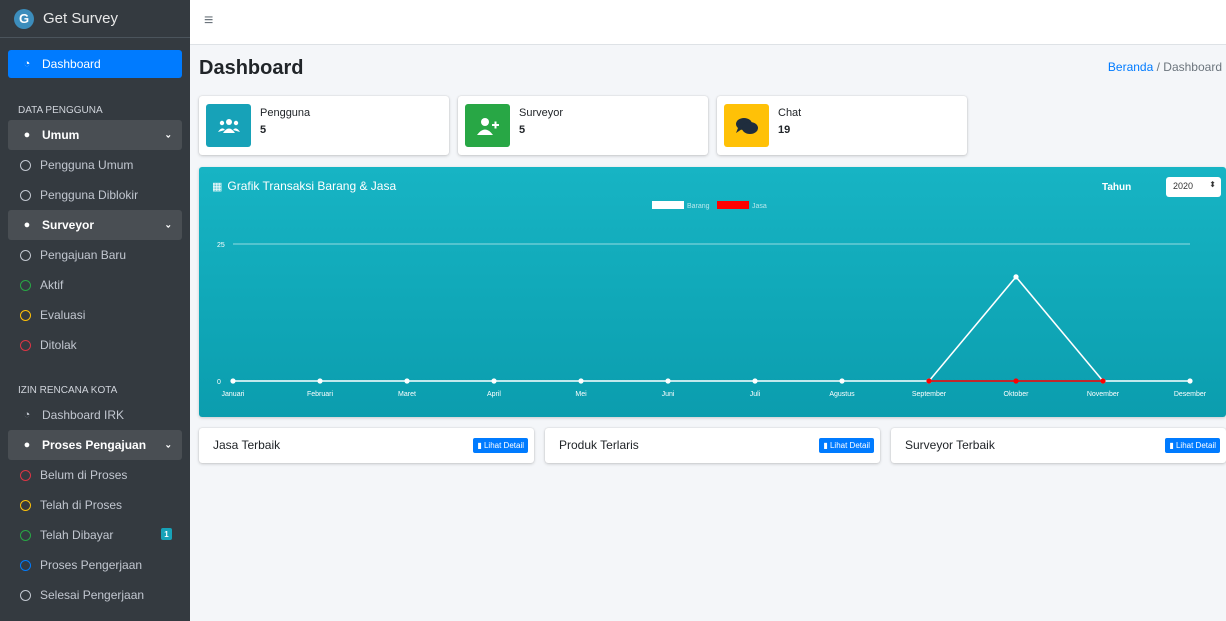  I want to click on card-title: Surveyor Terbaik, so click(950, 445).